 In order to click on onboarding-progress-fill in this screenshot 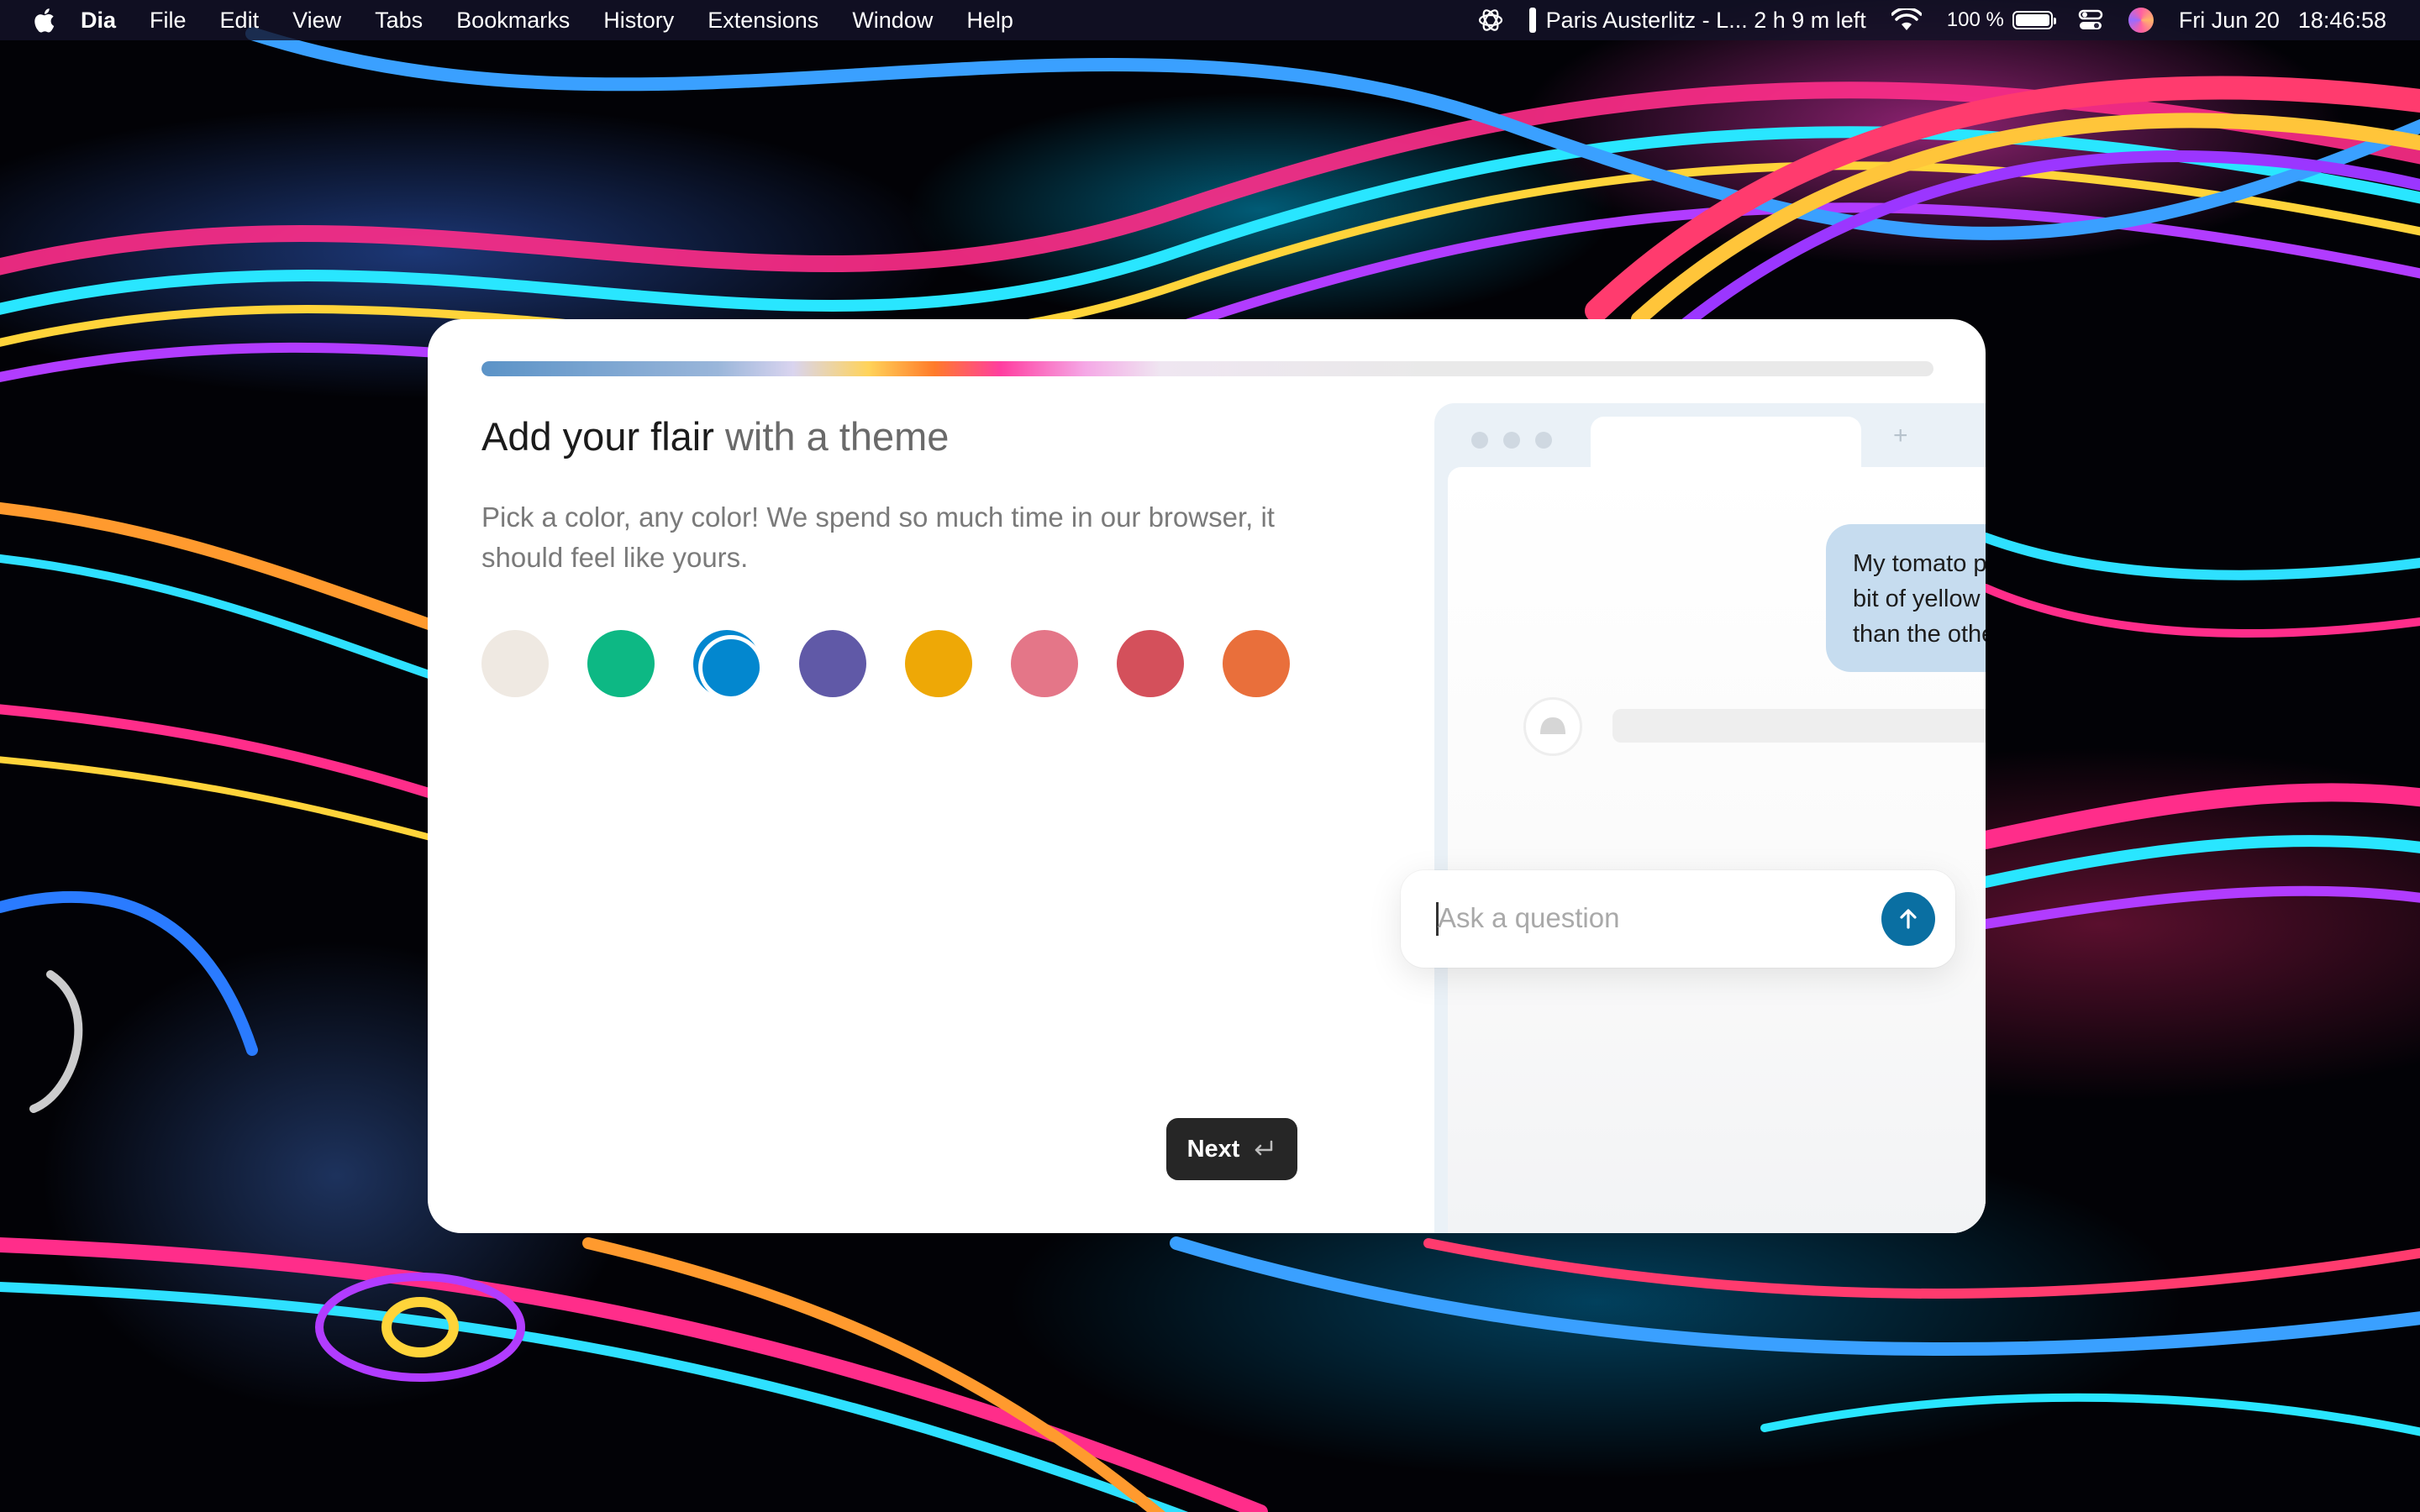, I will do `click(954, 368)`.